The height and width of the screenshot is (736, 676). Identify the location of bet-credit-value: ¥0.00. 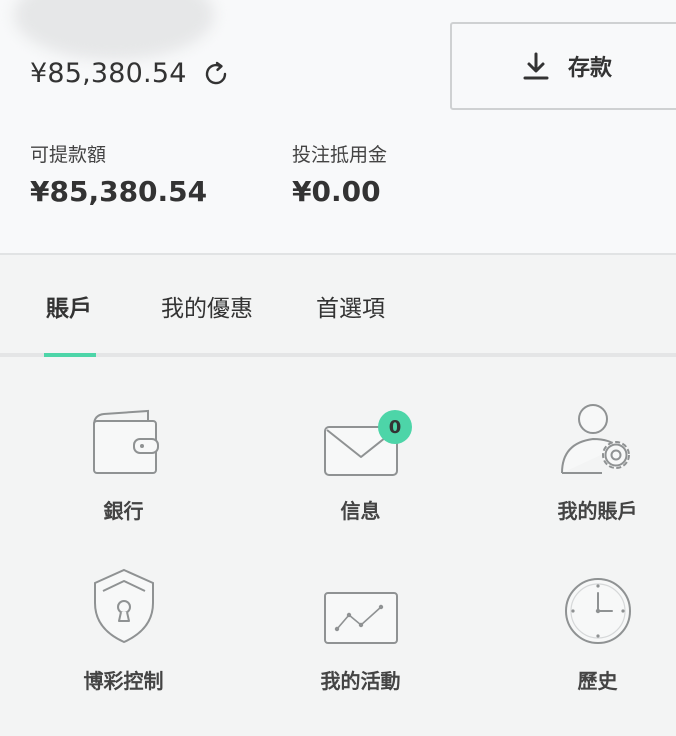
(336, 191).